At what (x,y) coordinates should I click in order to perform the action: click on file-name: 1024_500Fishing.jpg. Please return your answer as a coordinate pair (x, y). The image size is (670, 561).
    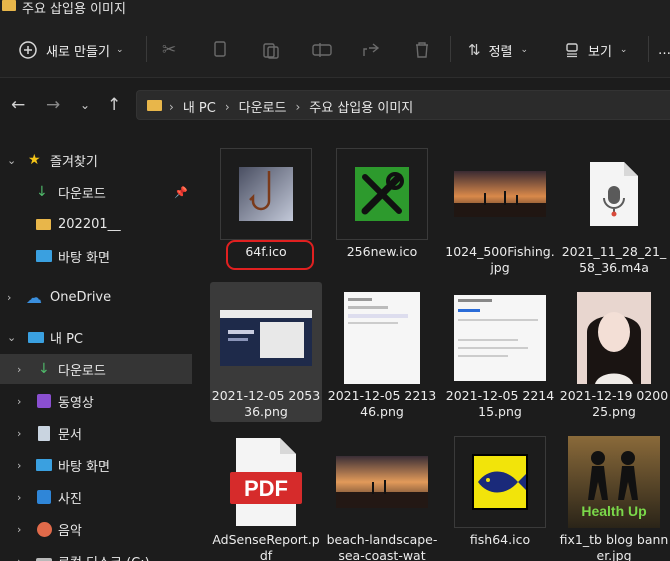
    Looking at the image, I should click on (500, 259).